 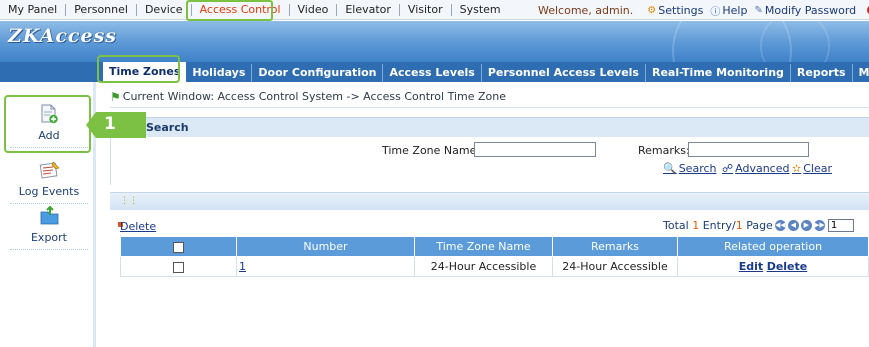 I want to click on password-icon: ✎, so click(x=758, y=10).